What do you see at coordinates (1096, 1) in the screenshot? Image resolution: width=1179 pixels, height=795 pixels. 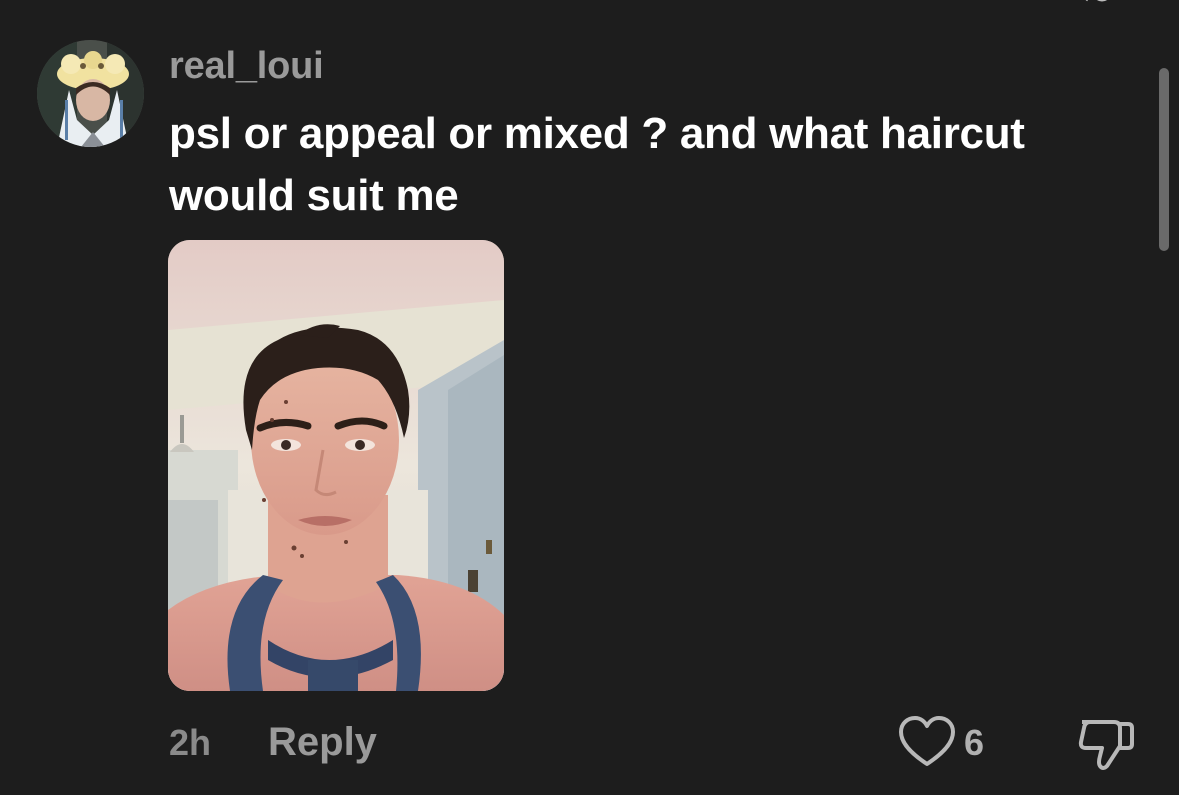 I see `top-cutoff-icons` at bounding box center [1096, 1].